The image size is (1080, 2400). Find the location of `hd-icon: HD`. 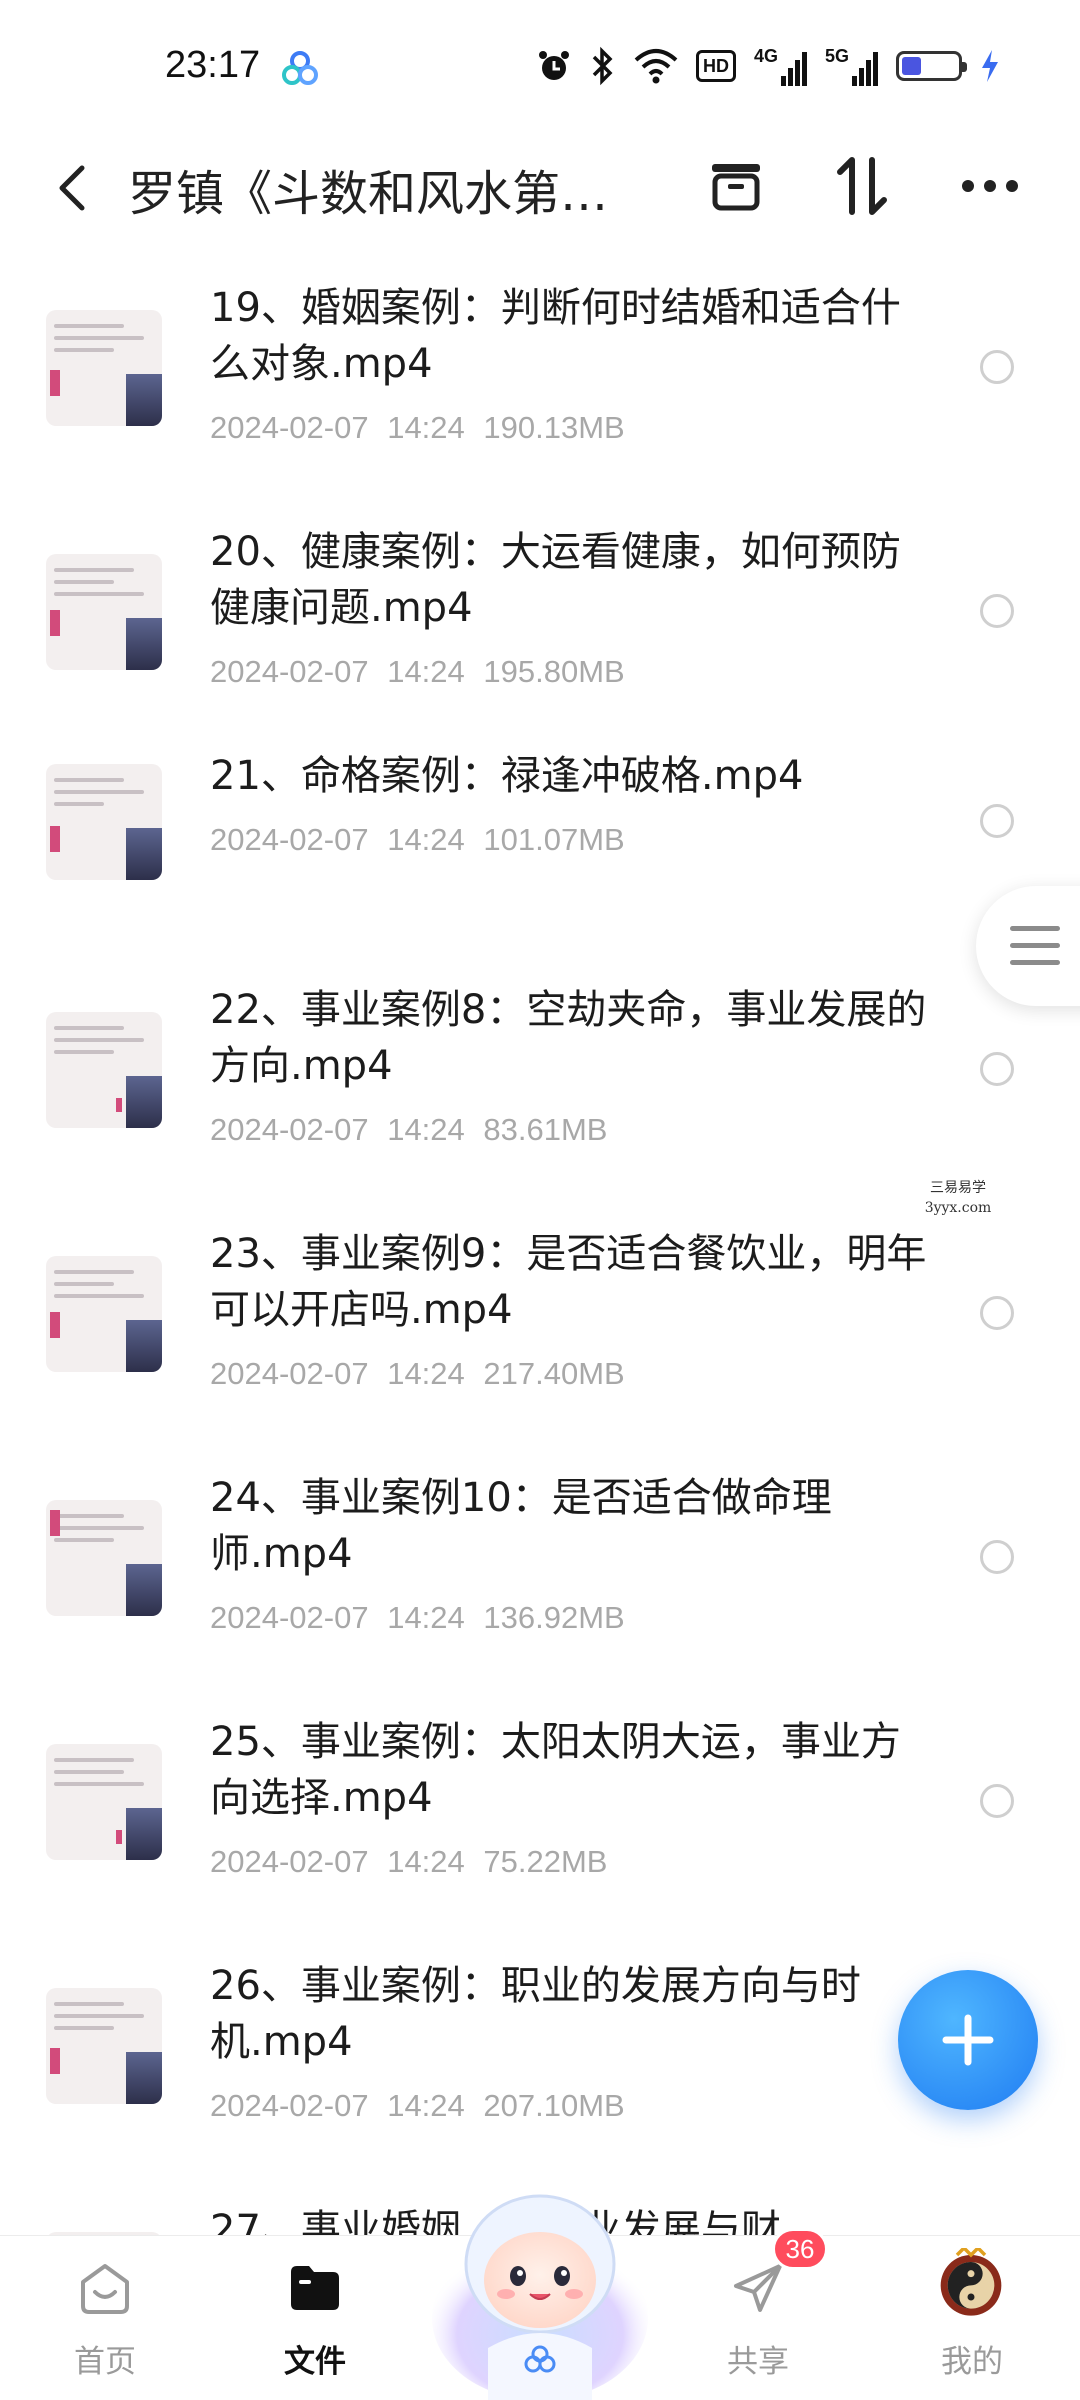

hd-icon: HD is located at coordinates (715, 66).